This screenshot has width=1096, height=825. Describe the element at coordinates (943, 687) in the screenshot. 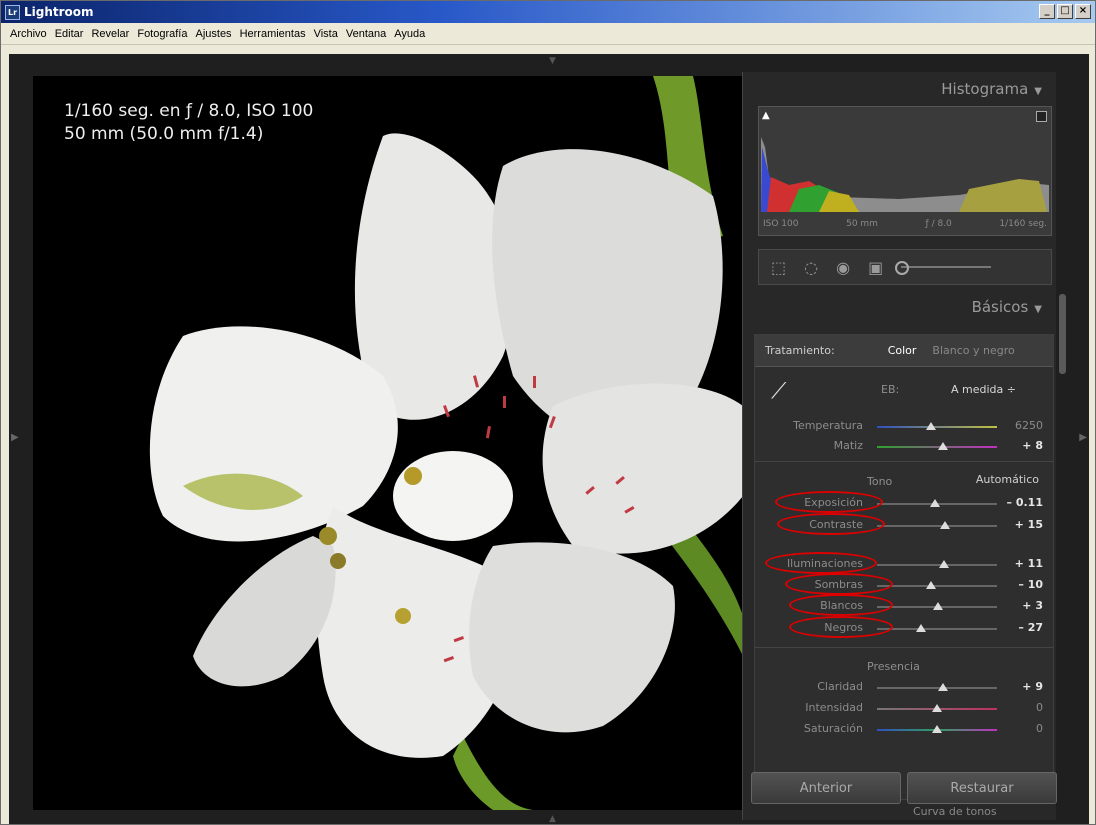

I see `claridad-knob` at that location.